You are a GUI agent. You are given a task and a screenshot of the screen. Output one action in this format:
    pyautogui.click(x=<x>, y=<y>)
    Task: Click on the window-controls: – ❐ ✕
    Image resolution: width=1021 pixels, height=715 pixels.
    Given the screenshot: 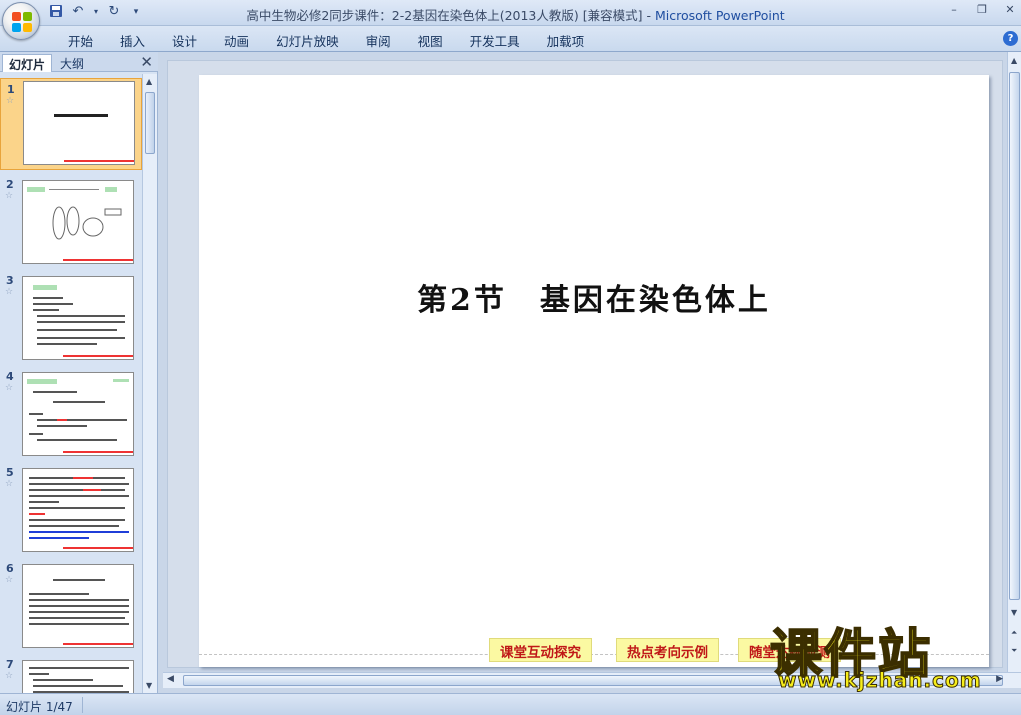 What is the action you would take?
    pyautogui.click(x=982, y=10)
    